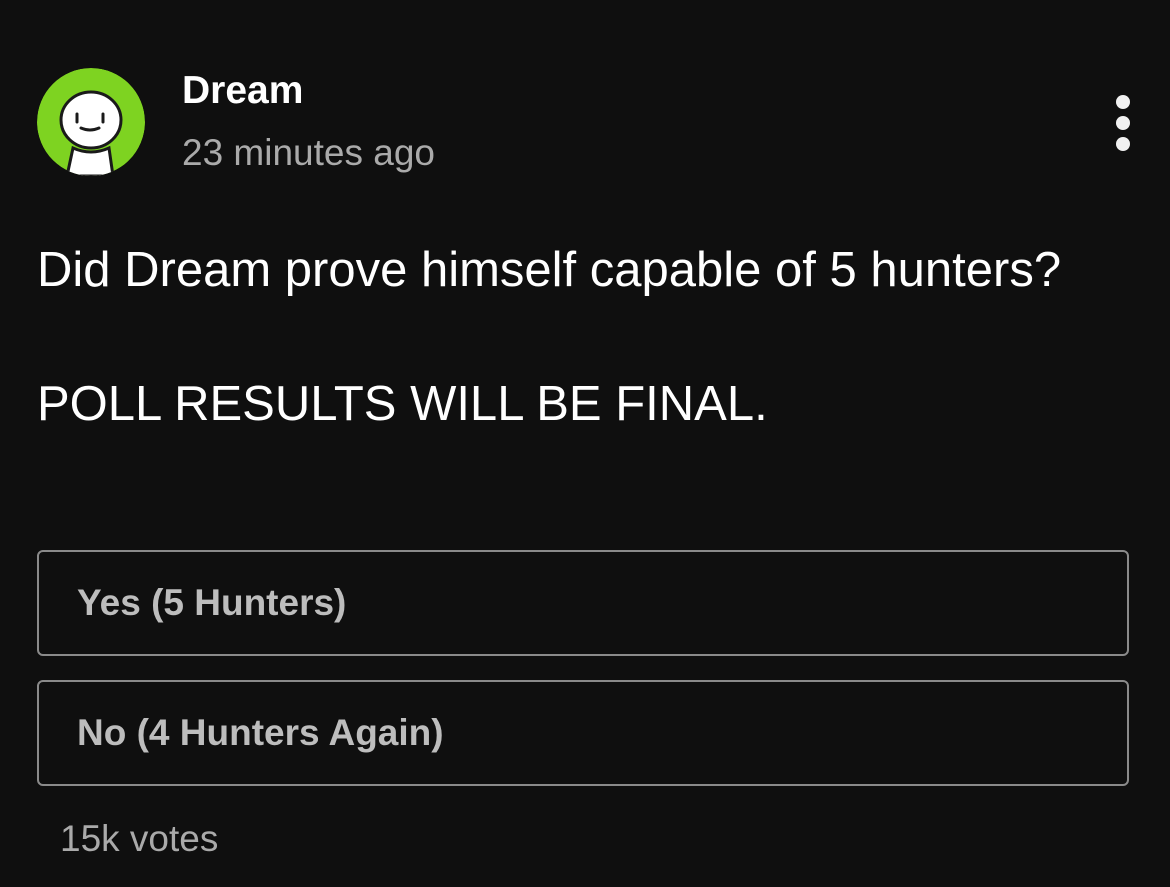 This screenshot has height=887, width=1170. What do you see at coordinates (212, 602) in the screenshot?
I see `poll-option-label: Yes (5 Hunters)` at bounding box center [212, 602].